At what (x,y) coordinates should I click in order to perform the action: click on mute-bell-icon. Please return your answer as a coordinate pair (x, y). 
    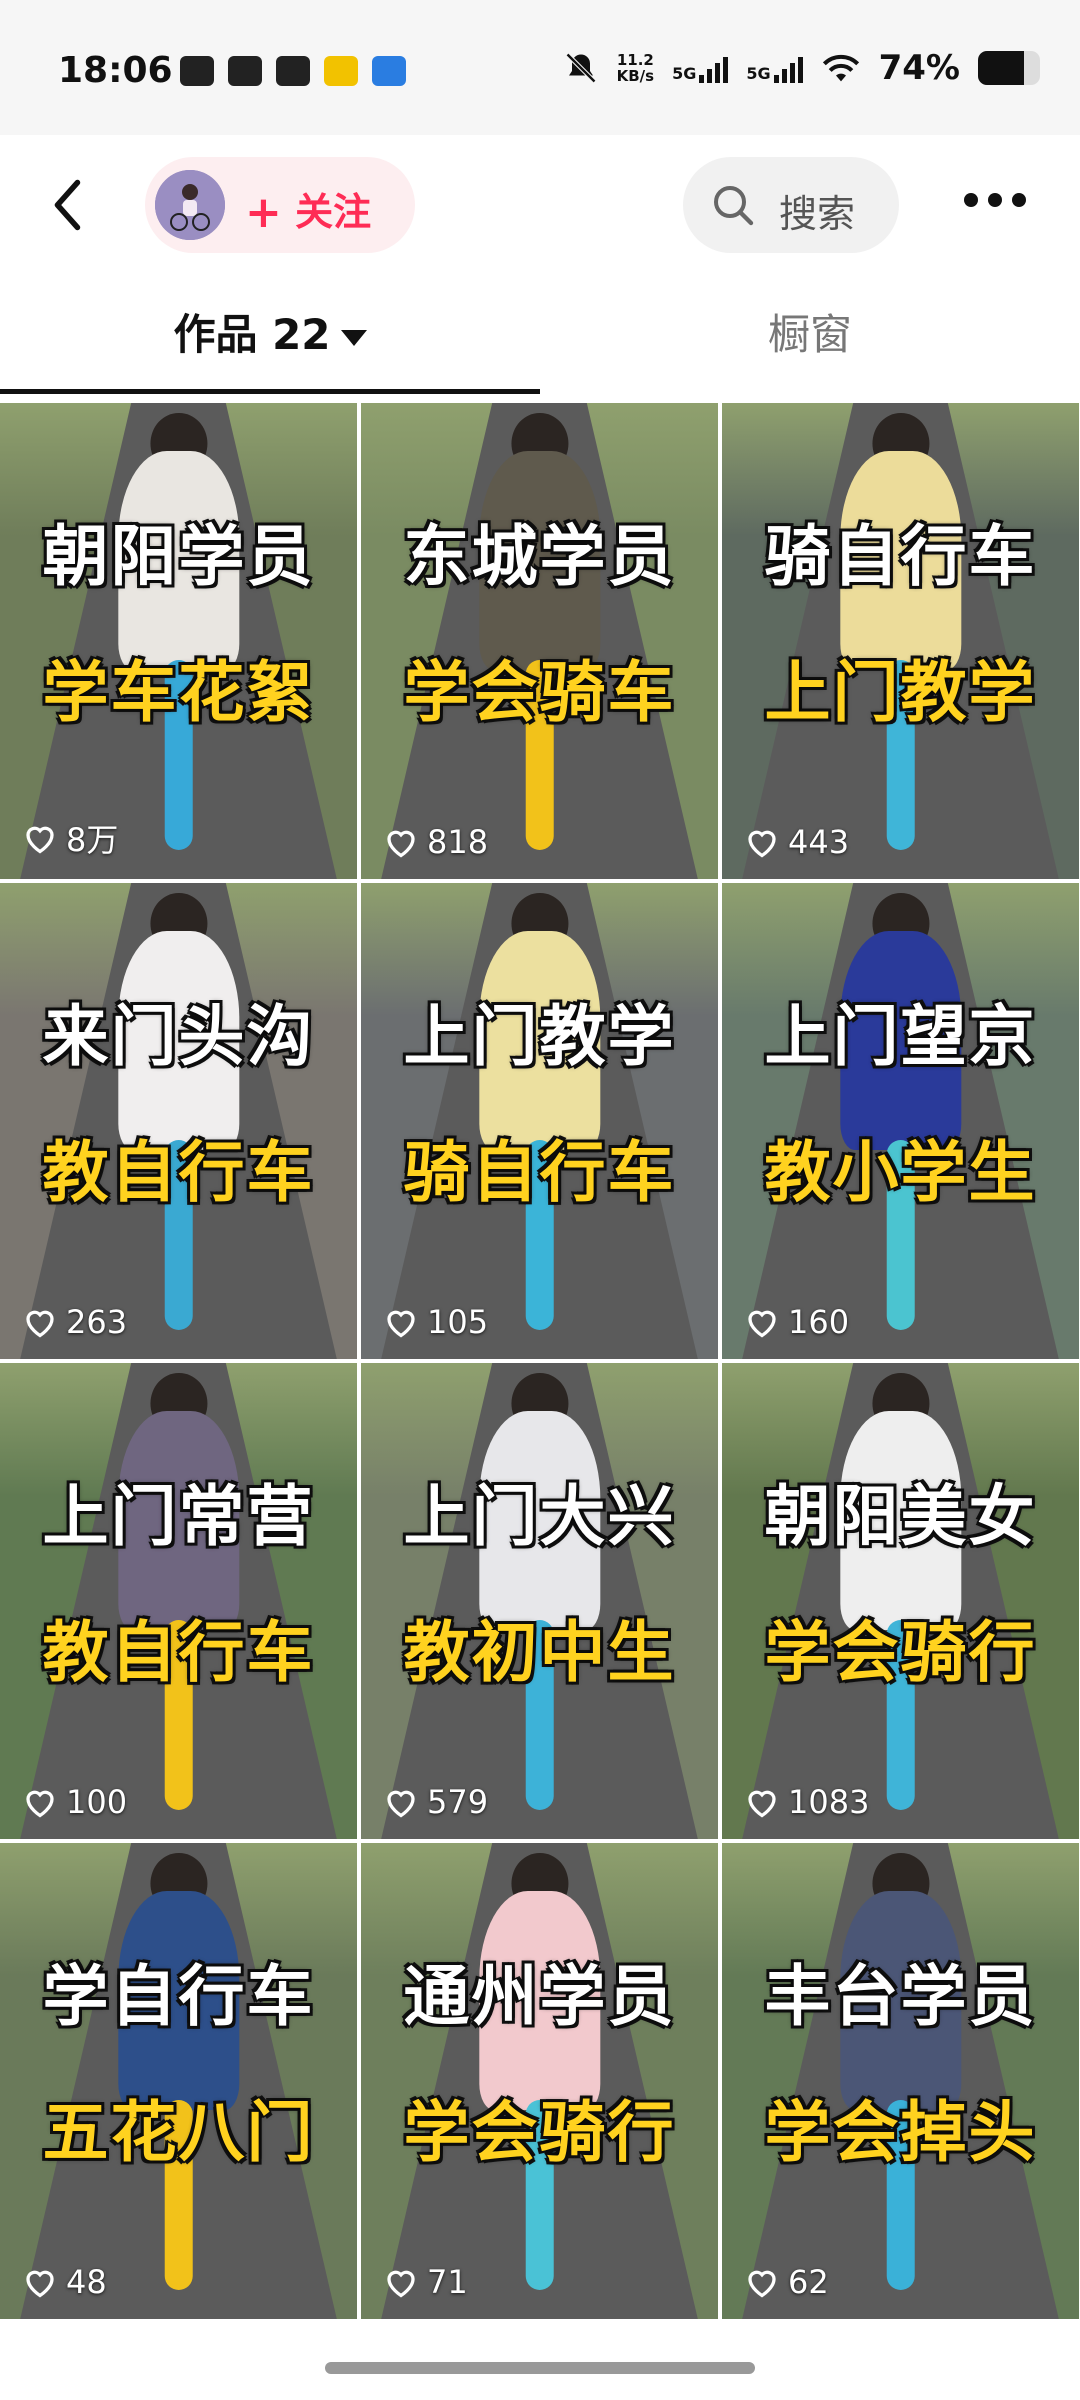
    Looking at the image, I should click on (580, 68).